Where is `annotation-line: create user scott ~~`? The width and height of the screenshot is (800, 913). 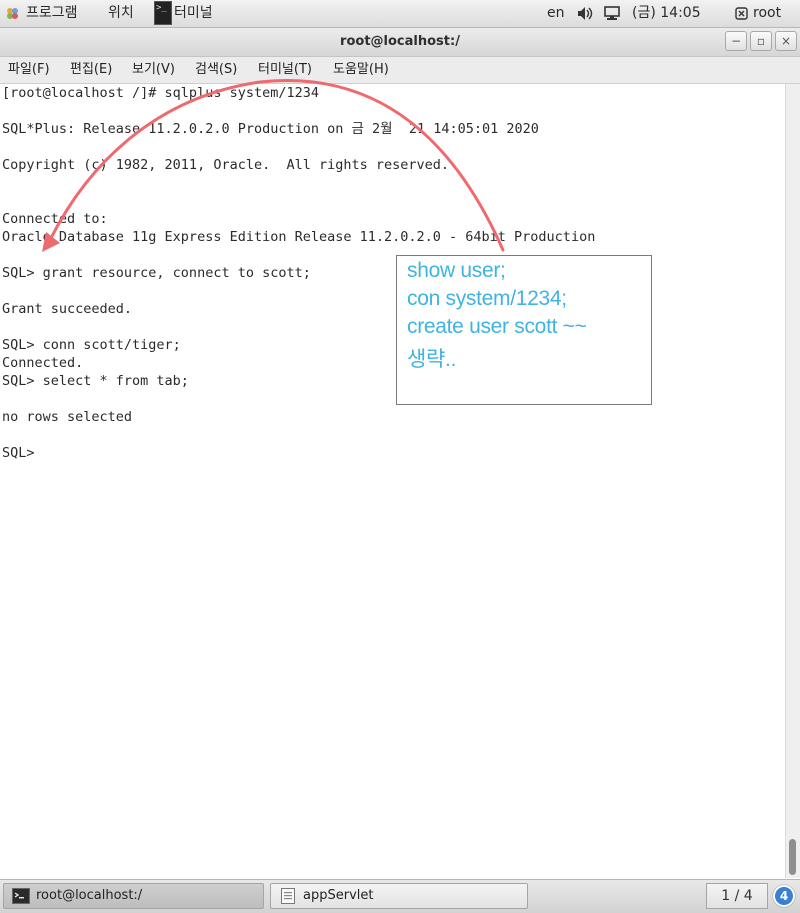
annotation-line: create user scott ~~ is located at coordinates (497, 326).